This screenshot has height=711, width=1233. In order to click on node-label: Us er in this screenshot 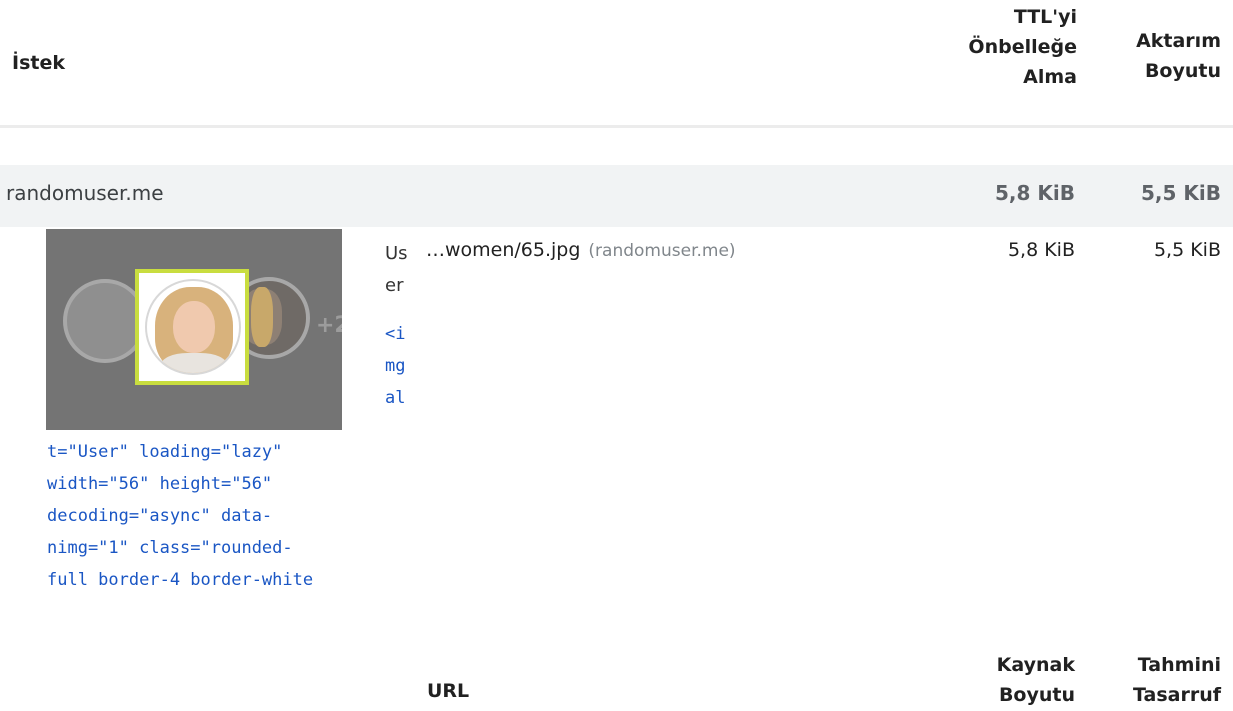, I will do `click(400, 270)`.